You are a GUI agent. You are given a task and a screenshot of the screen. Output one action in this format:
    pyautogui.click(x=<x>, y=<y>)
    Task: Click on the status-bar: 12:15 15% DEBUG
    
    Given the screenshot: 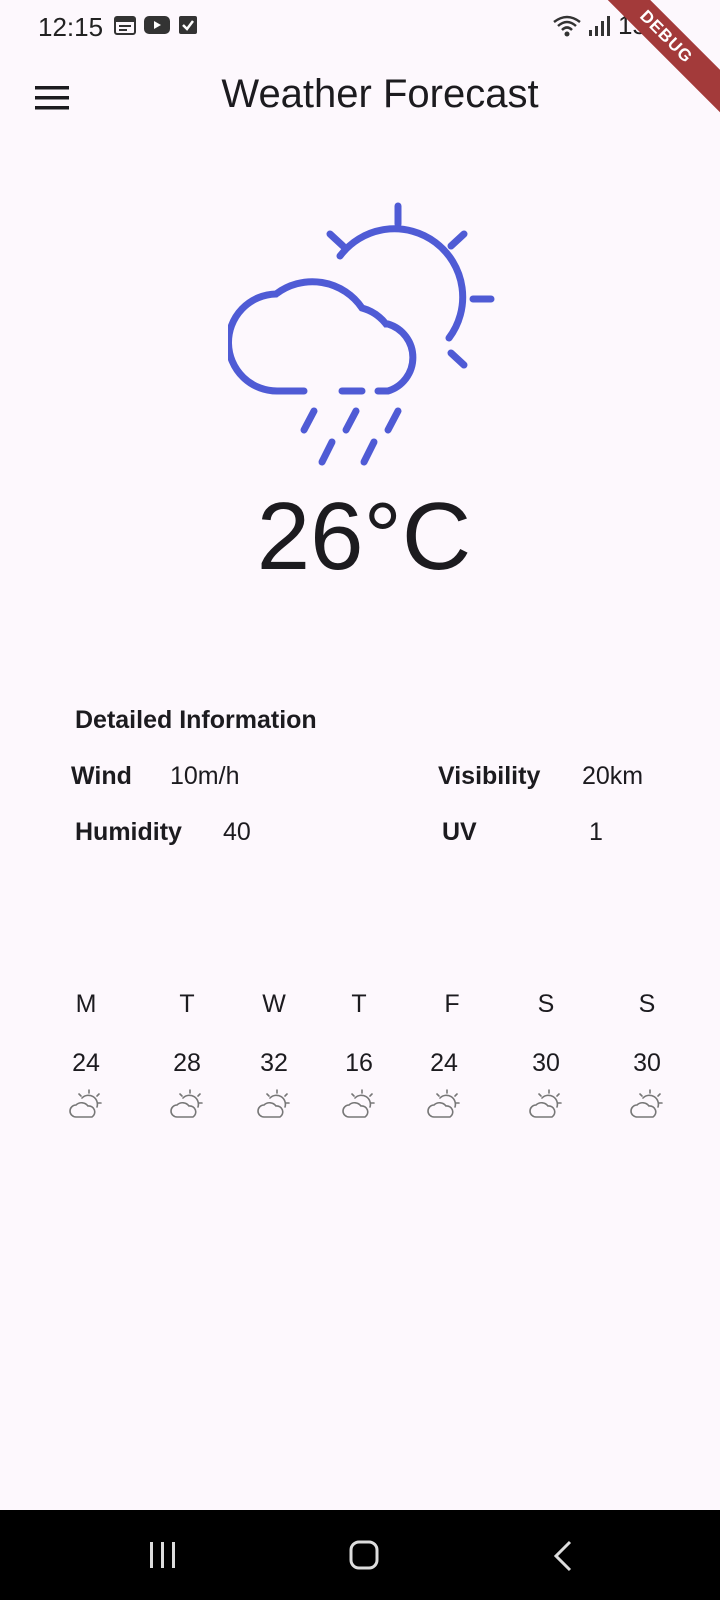 What is the action you would take?
    pyautogui.click(x=360, y=59)
    